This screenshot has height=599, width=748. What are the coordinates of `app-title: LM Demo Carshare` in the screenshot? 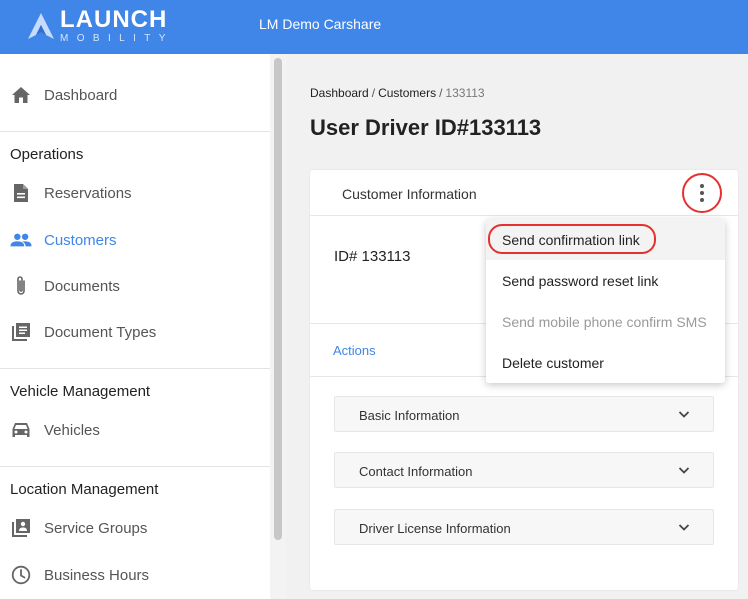 It's located at (320, 24).